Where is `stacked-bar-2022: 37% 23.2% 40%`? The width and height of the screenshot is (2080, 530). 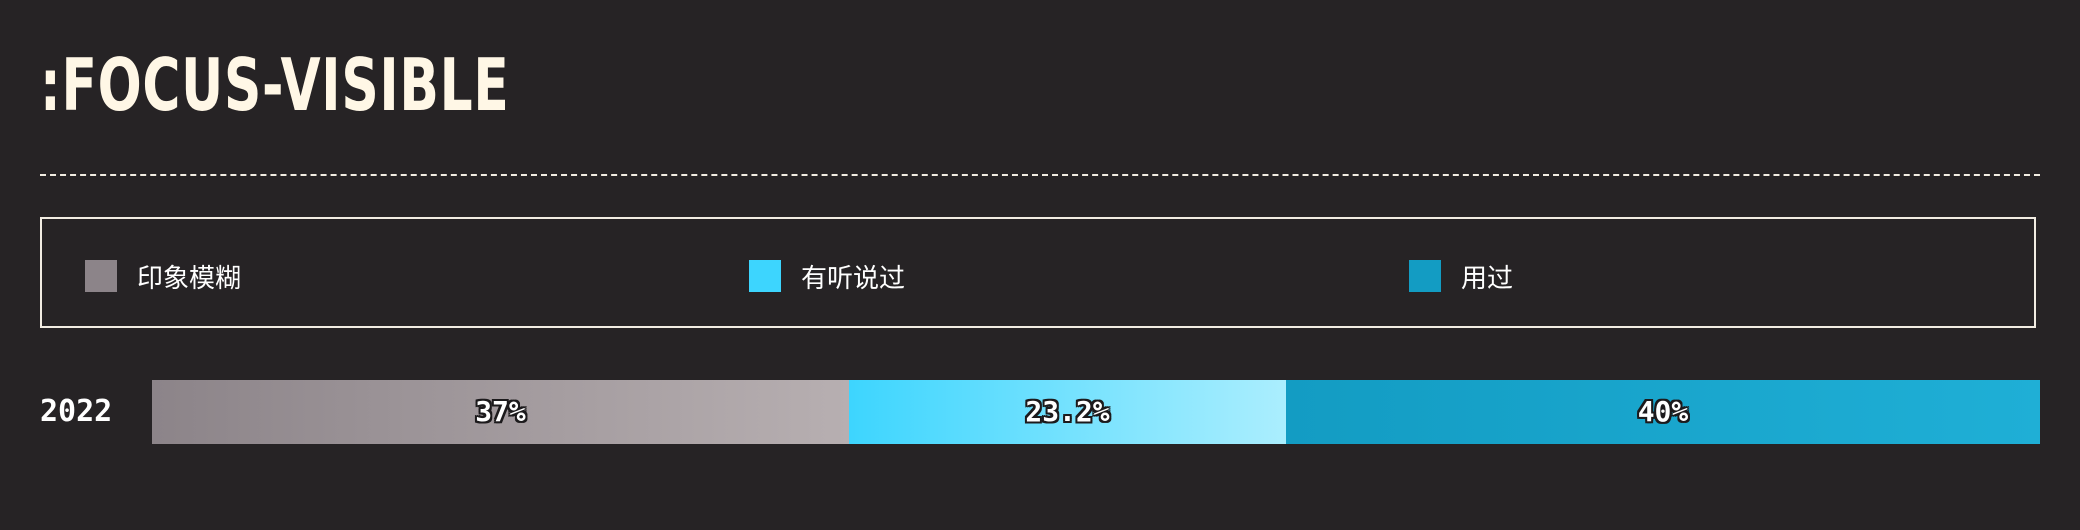
stacked-bar-2022: 37% 23.2% 40% is located at coordinates (1096, 412).